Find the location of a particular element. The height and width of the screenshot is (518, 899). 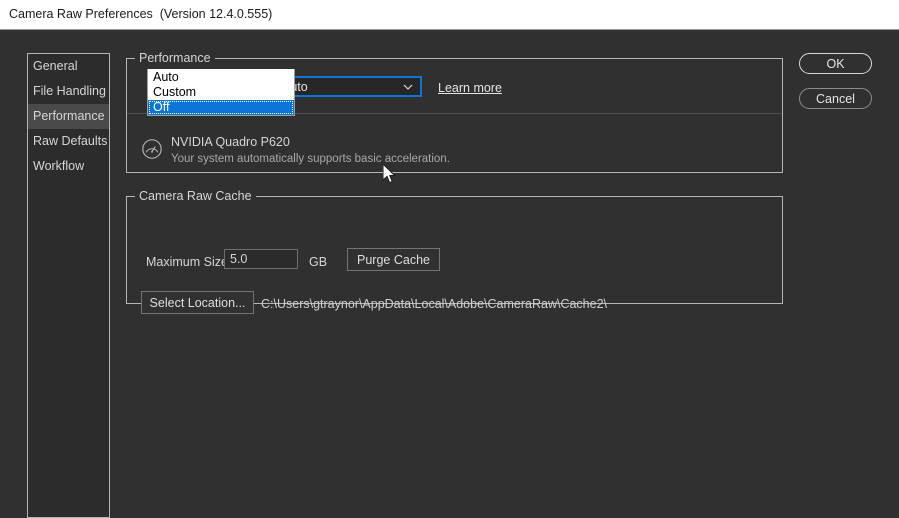

dropdown-option-custom: Custom is located at coordinates (221, 92).